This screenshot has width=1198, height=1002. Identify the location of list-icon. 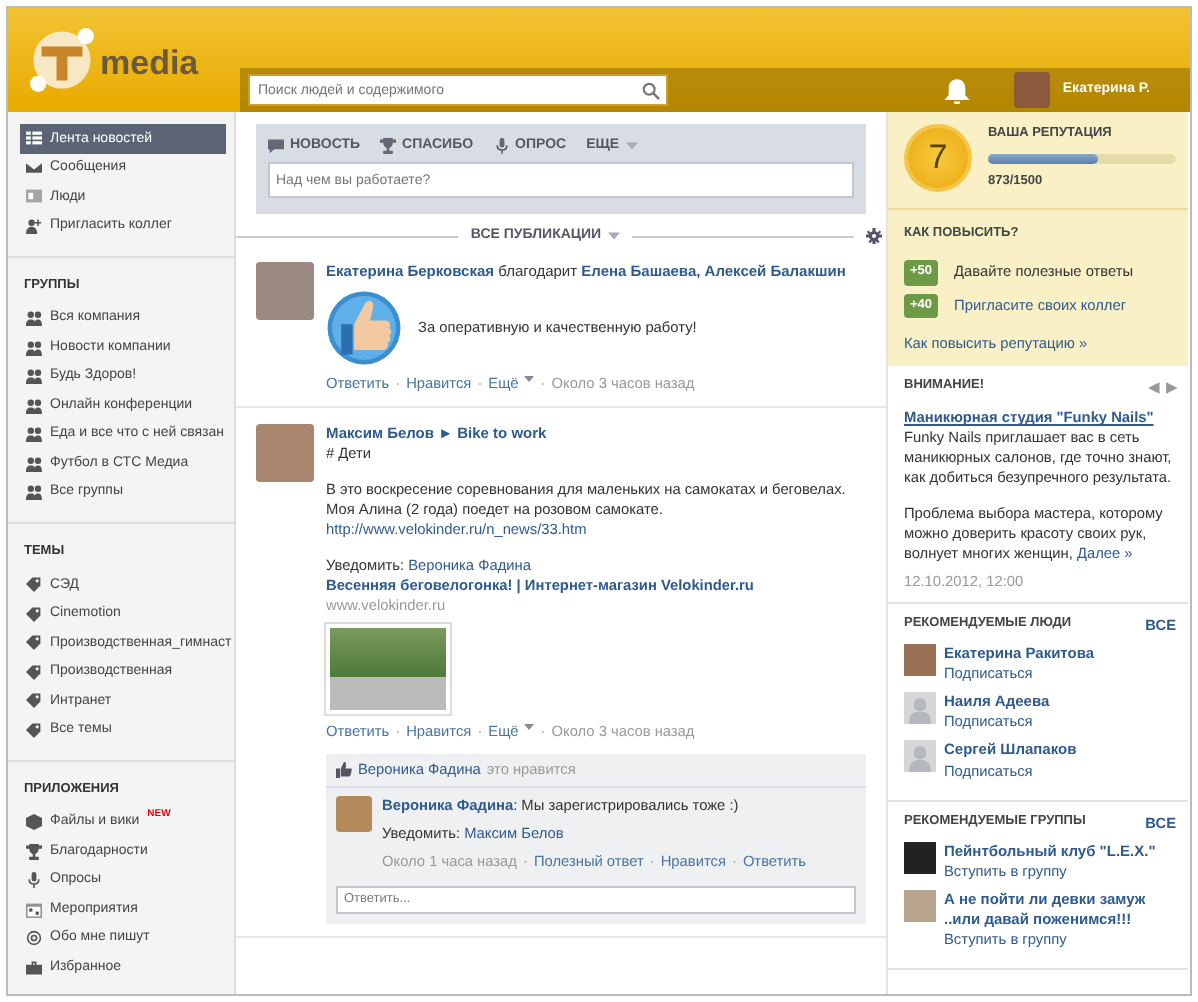
(34, 138).